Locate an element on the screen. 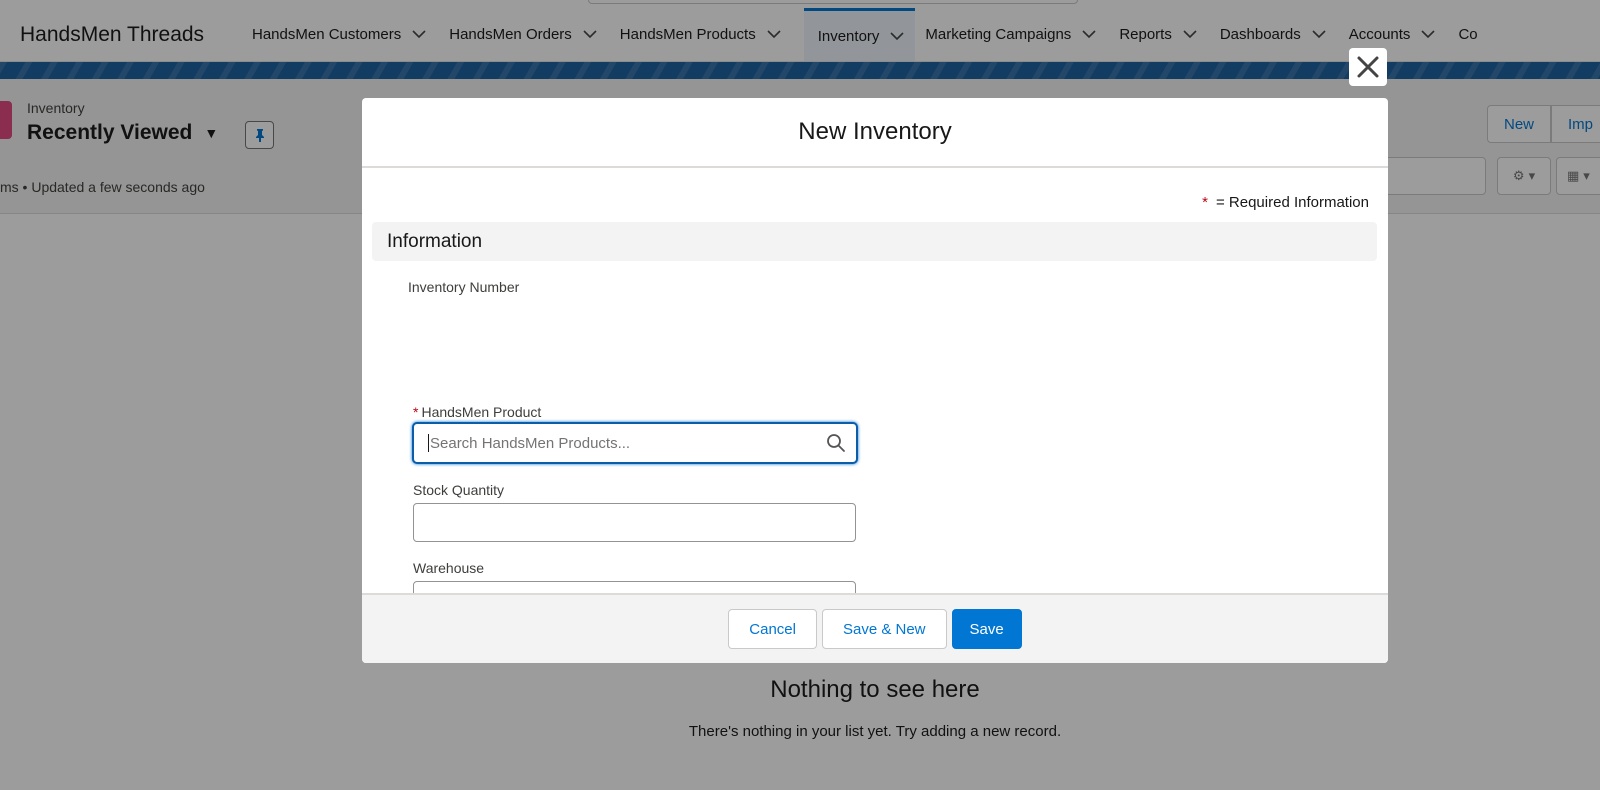 The width and height of the screenshot is (1600, 790). modal-header: New Inventory is located at coordinates (875, 133).